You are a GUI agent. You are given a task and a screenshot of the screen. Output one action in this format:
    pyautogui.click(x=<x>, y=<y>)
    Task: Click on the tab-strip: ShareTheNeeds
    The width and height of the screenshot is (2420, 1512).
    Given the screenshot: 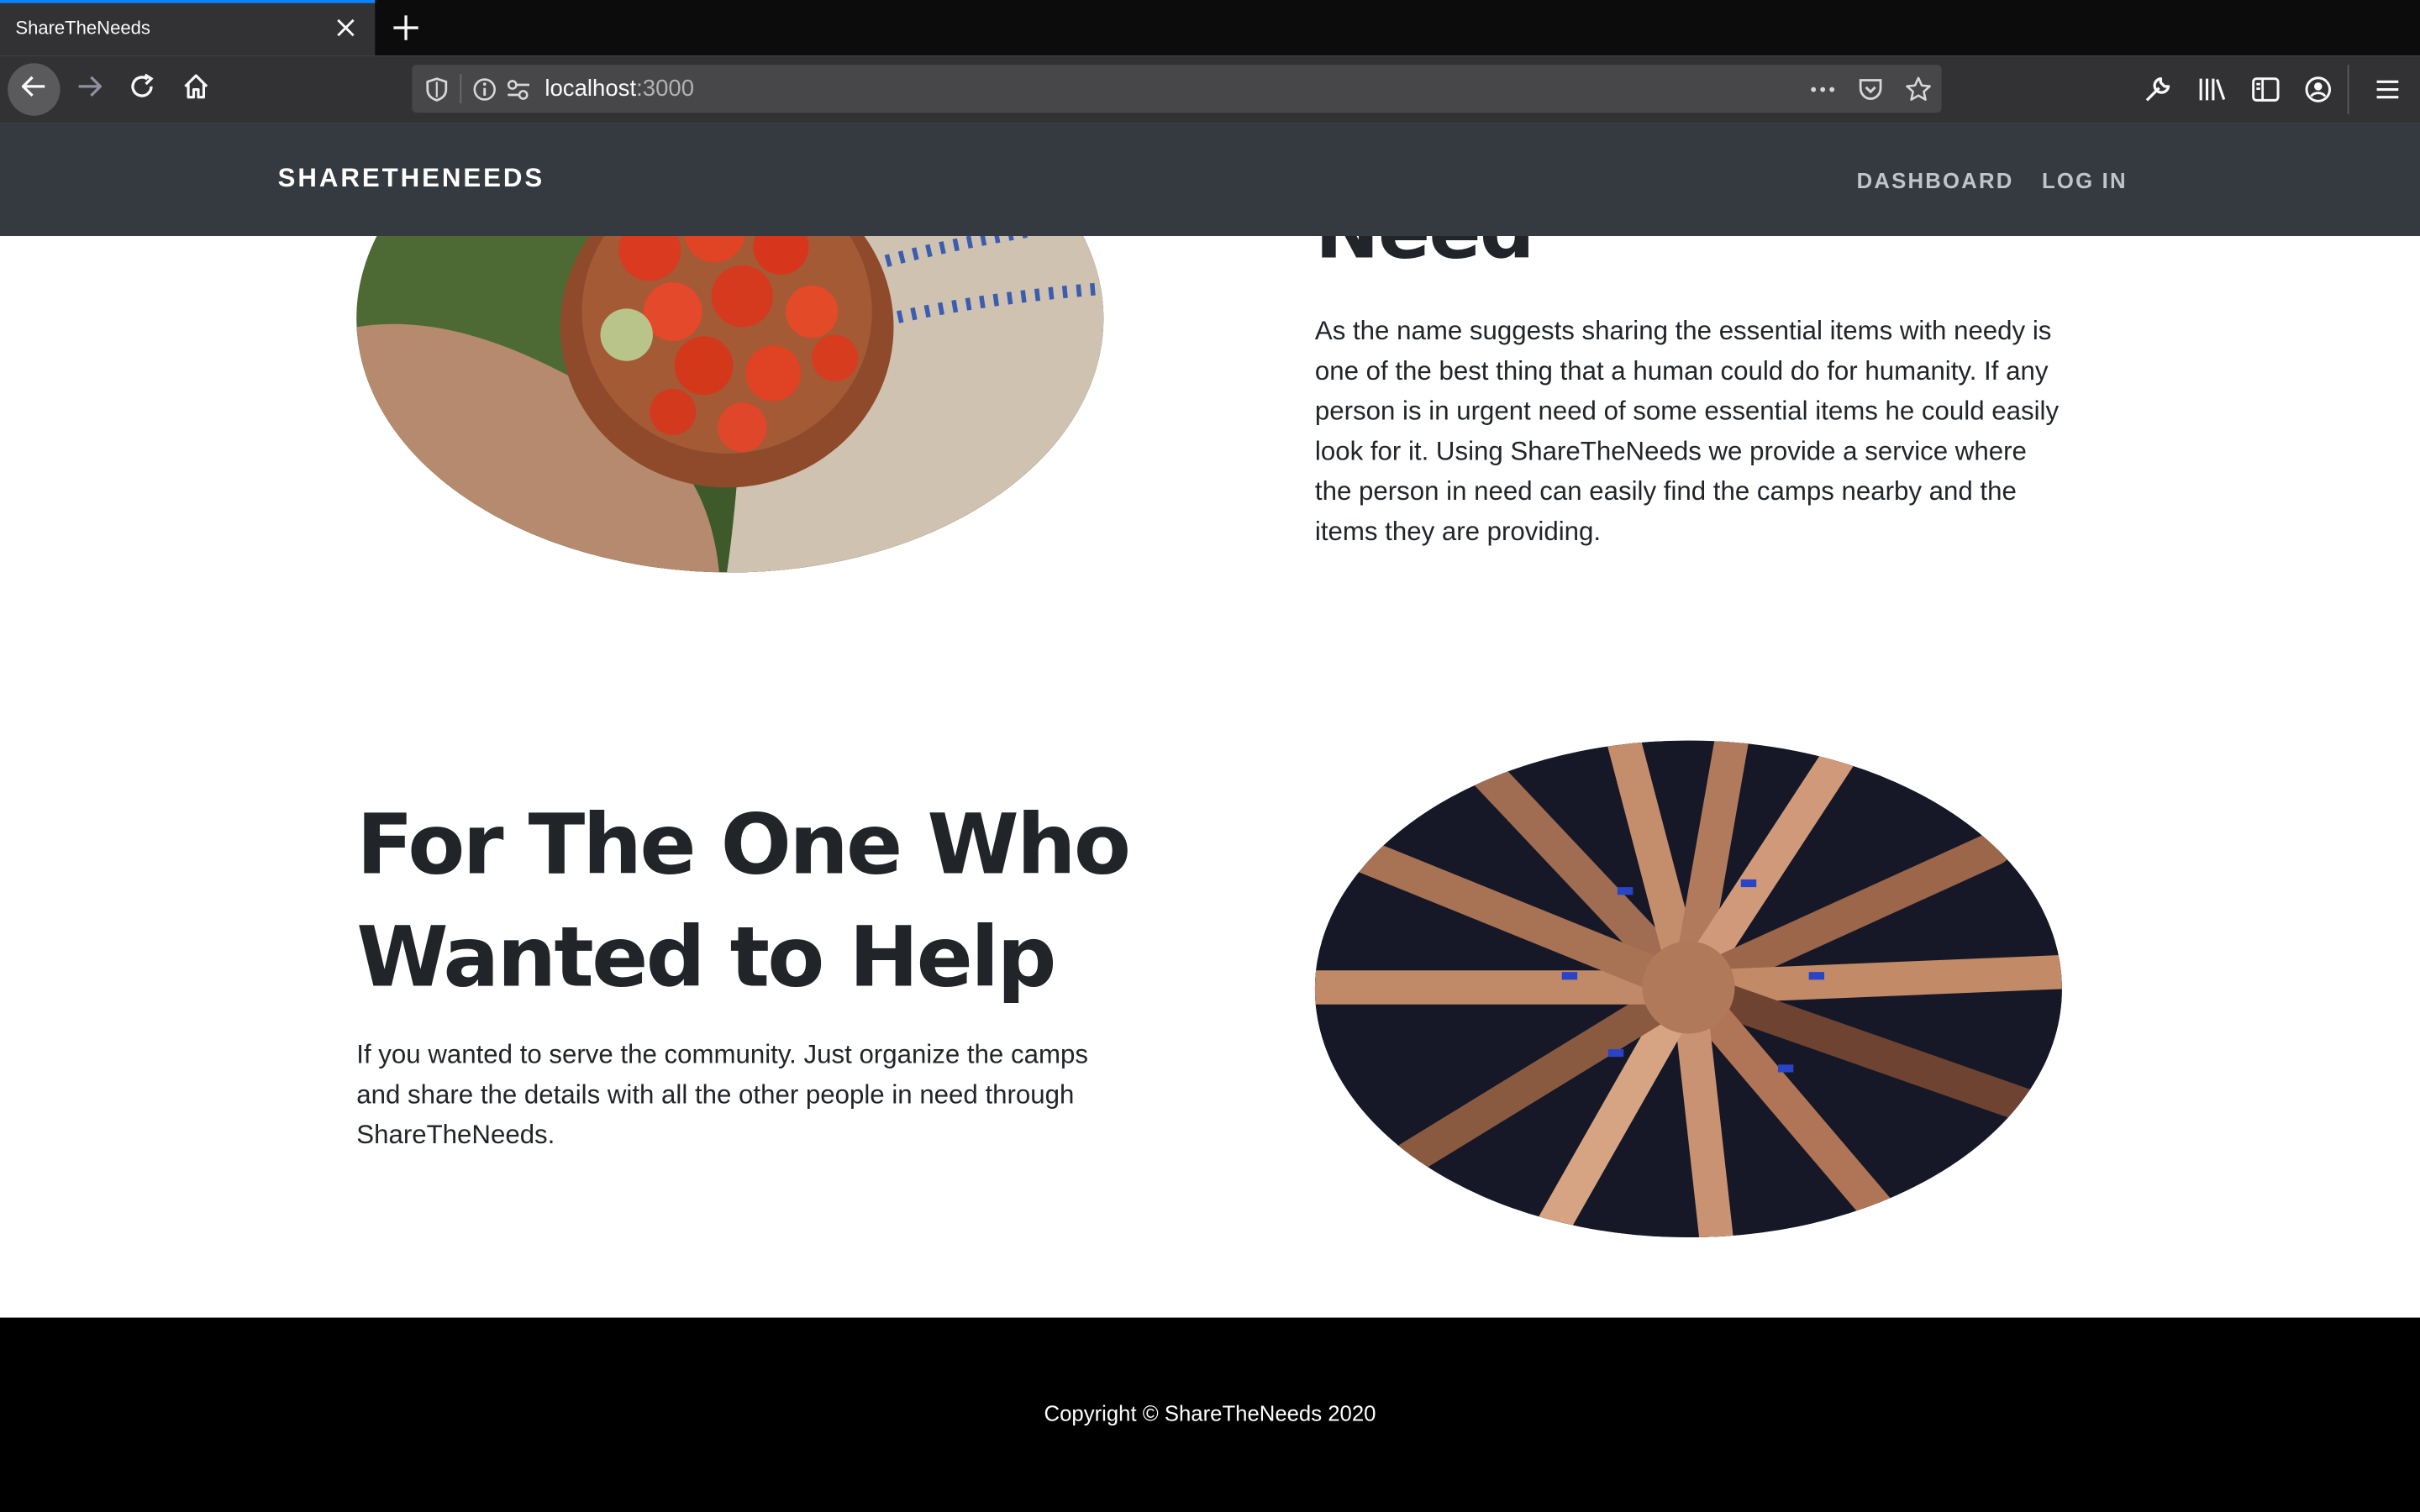 What is the action you would take?
    pyautogui.click(x=1210, y=28)
    